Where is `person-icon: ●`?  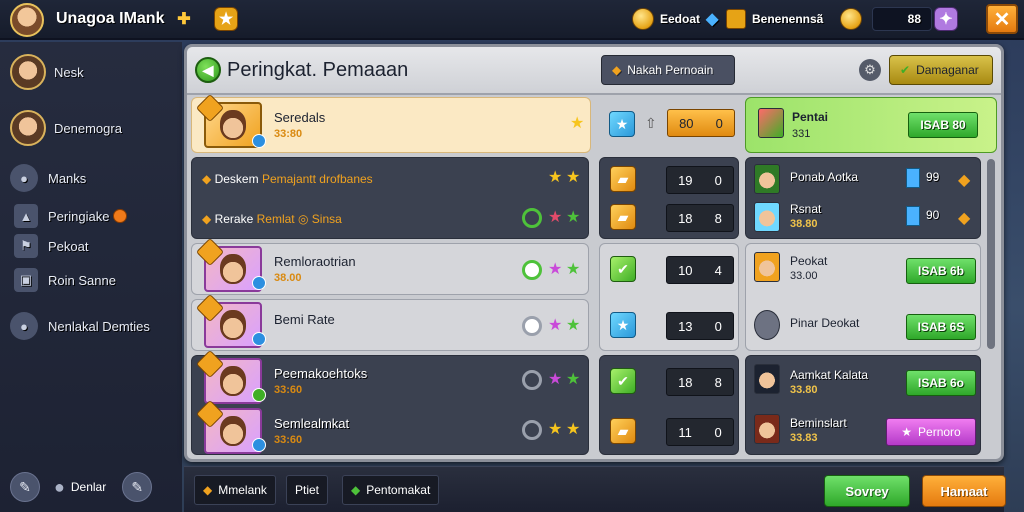
person-icon: ● is located at coordinates (59, 486).